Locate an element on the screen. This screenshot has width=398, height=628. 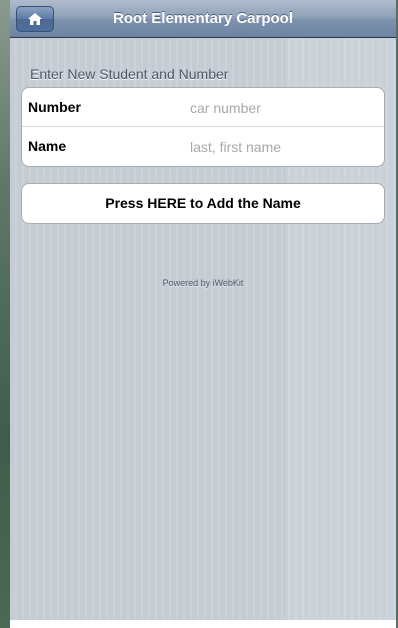
number-row: Number is located at coordinates (203, 107).